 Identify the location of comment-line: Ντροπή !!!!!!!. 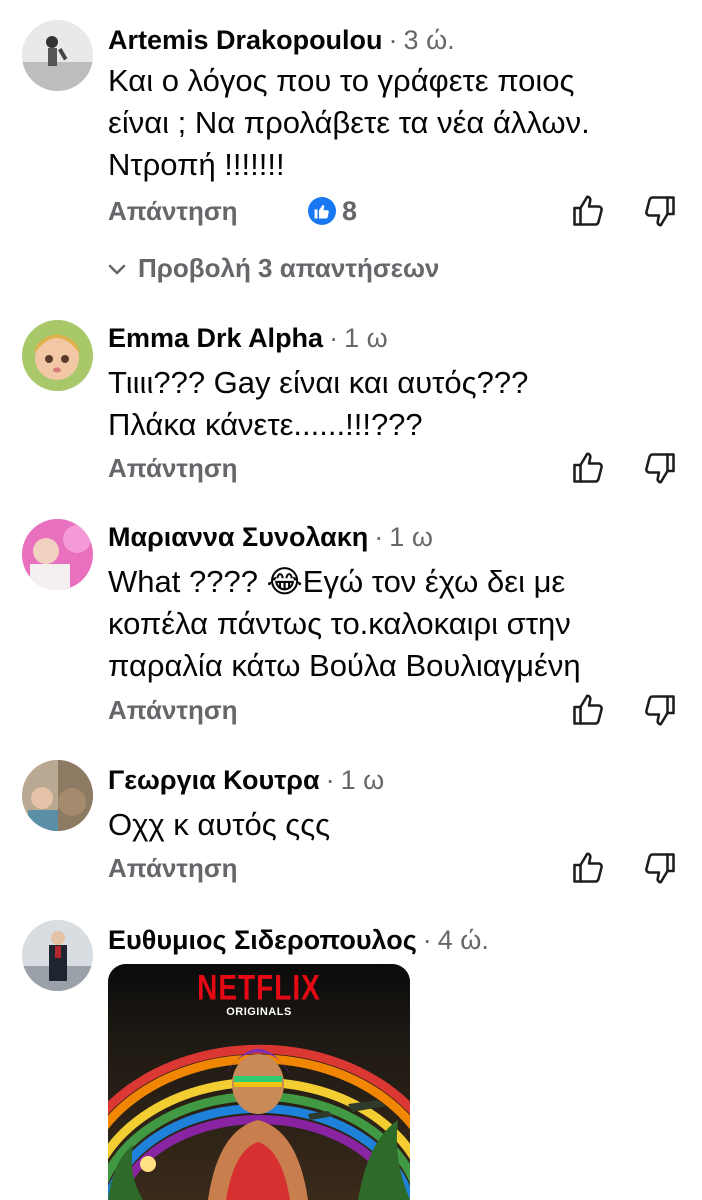
(196, 164).